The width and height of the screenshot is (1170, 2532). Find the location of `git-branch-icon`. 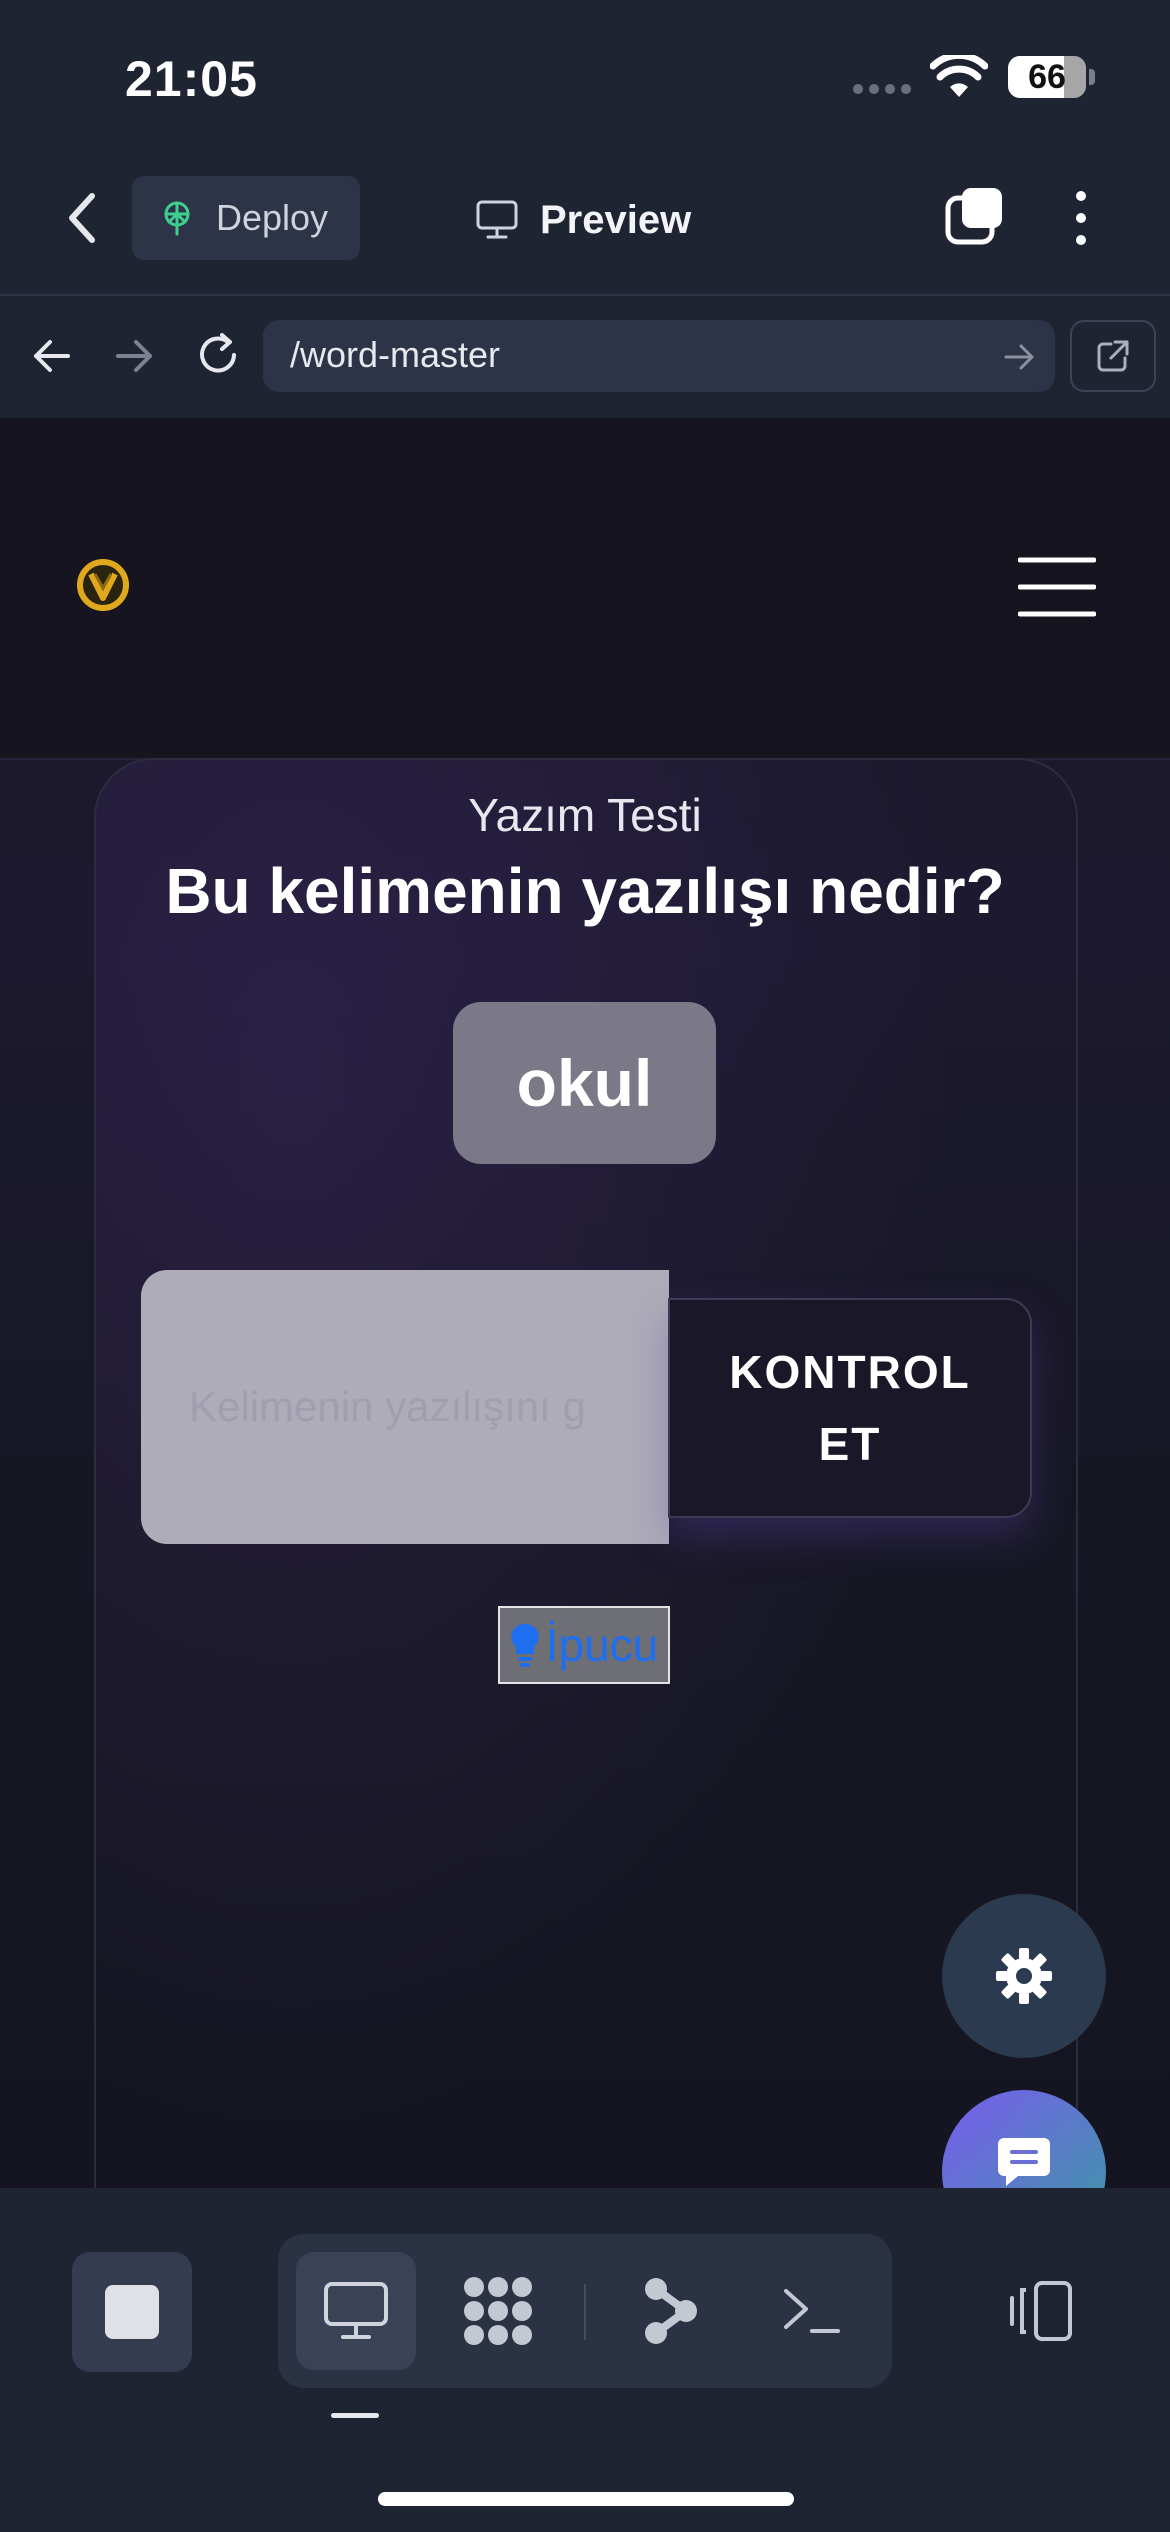

git-branch-icon is located at coordinates (671, 2311).